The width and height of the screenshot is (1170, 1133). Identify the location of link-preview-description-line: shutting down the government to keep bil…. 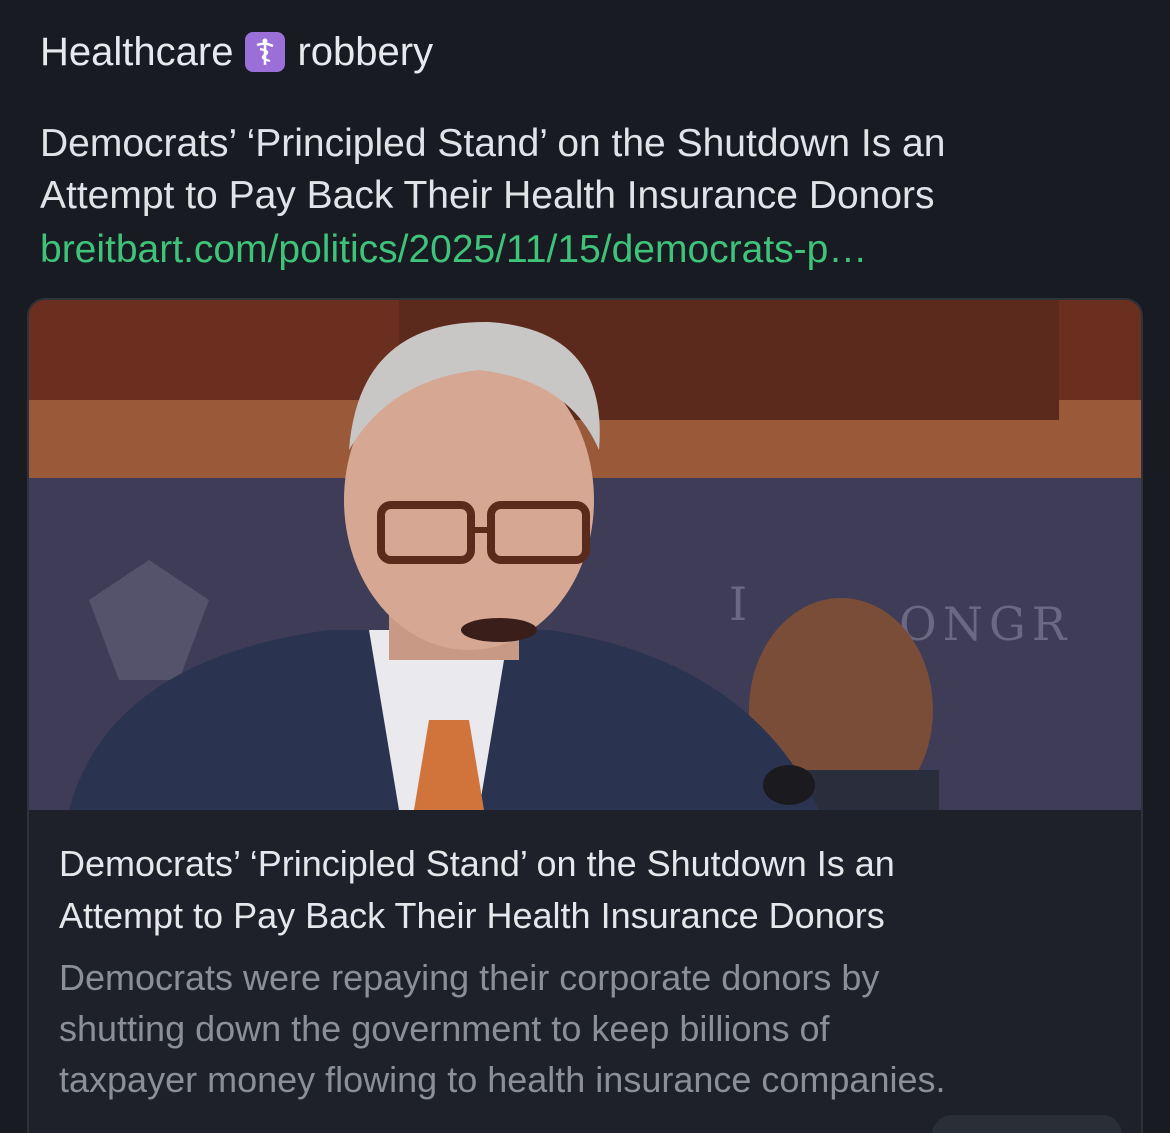
(444, 1028).